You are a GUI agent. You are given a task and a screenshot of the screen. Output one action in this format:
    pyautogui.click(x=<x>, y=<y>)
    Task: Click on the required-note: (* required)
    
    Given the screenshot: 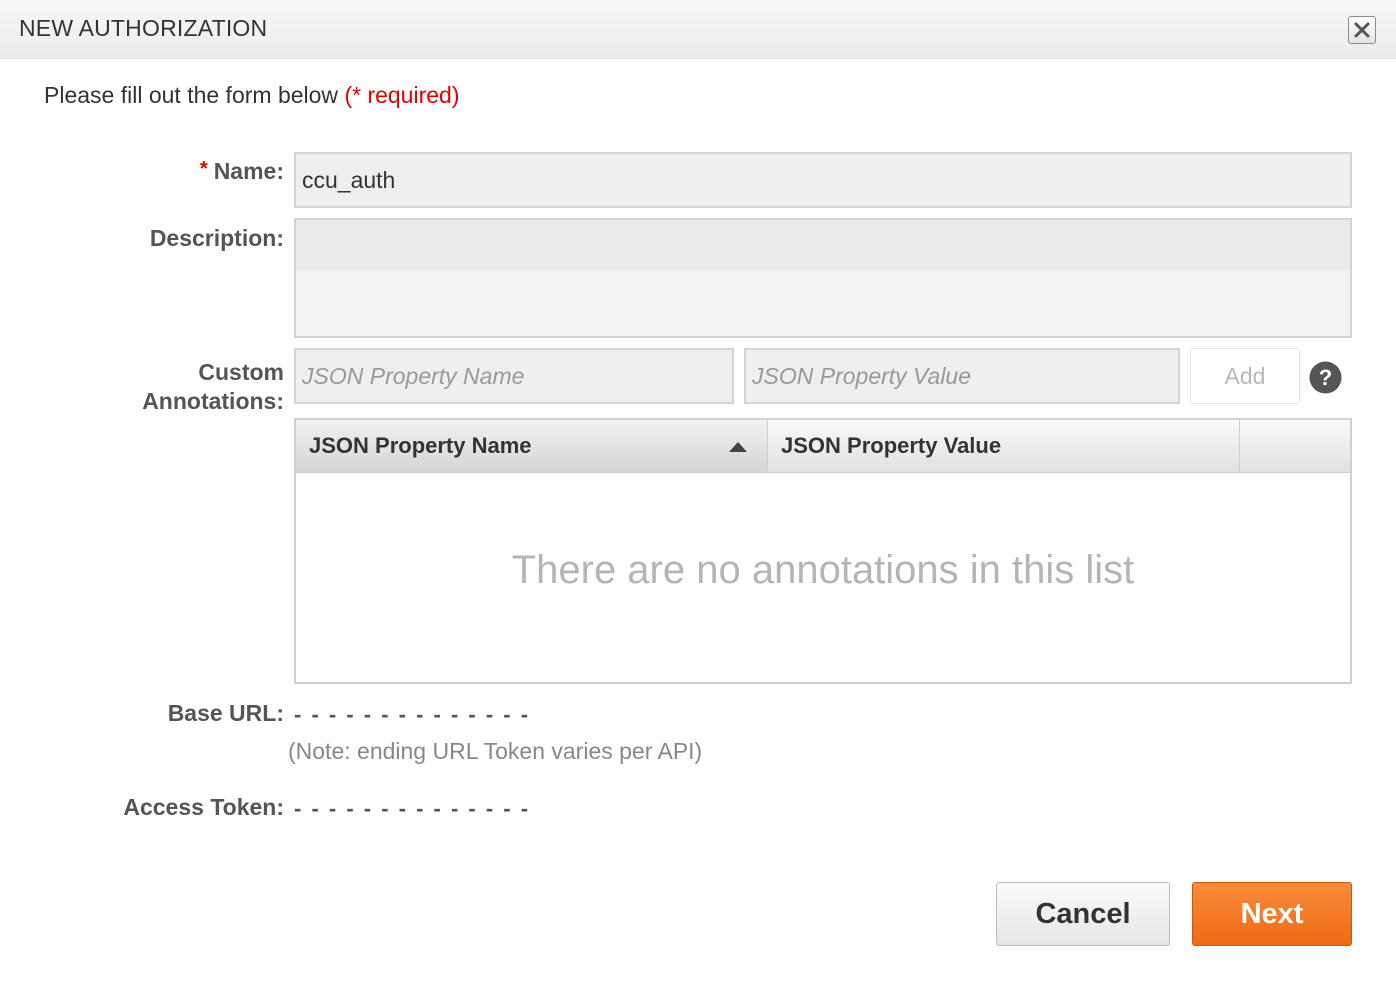 What is the action you would take?
    pyautogui.click(x=402, y=95)
    